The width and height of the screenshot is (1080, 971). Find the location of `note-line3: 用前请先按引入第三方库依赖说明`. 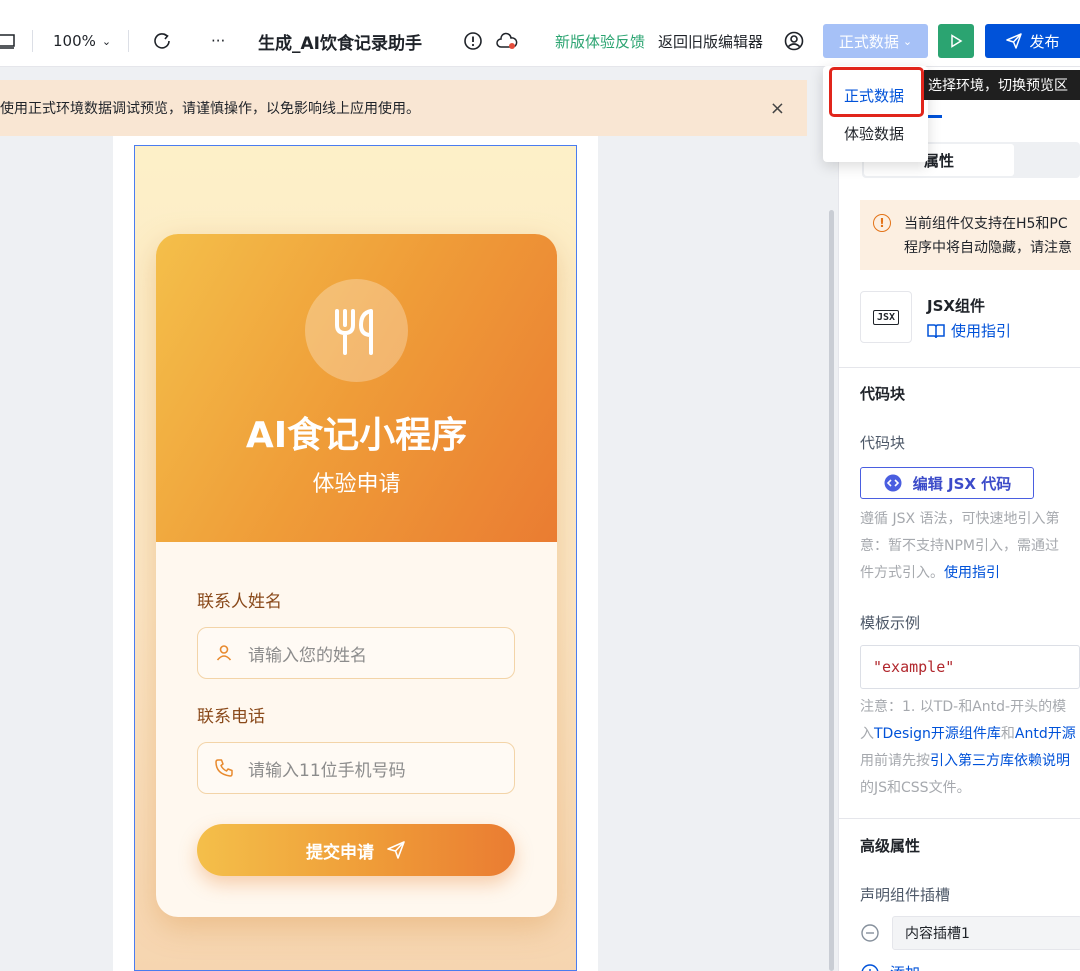

note-line3: 用前请先按引入第三方库依赖说明 is located at coordinates (968, 761).